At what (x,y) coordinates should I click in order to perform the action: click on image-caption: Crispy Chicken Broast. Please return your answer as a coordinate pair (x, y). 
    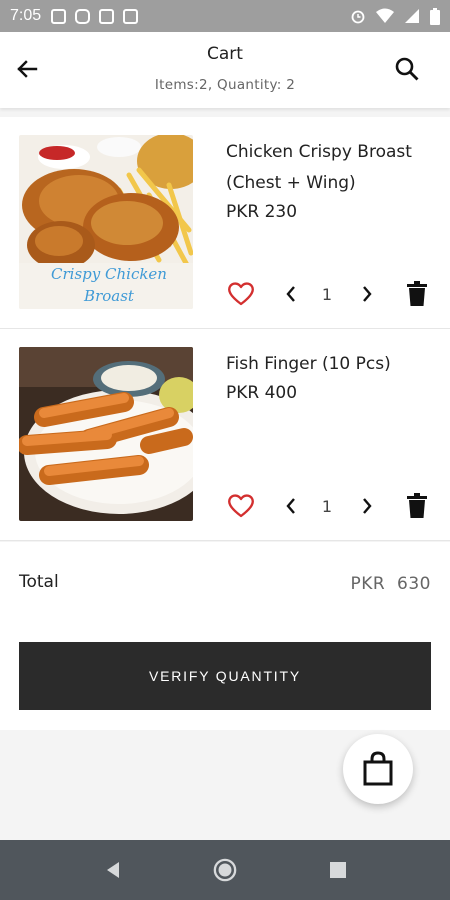
    Looking at the image, I should click on (109, 285).